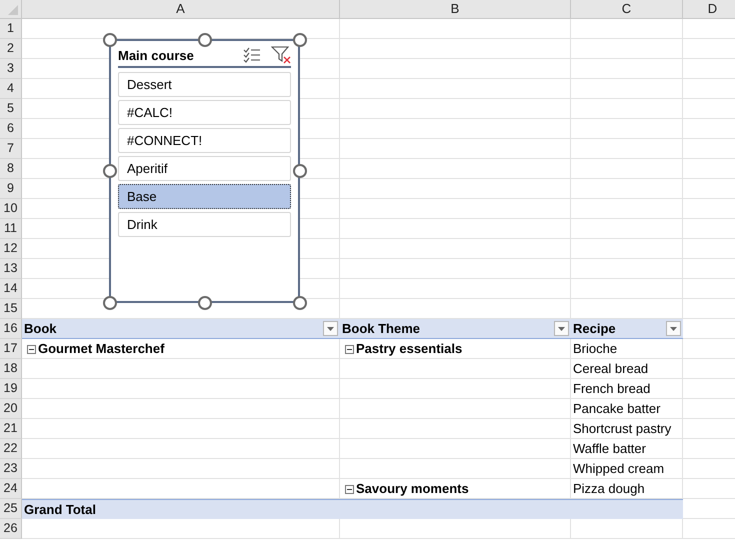 The width and height of the screenshot is (735, 544). What do you see at coordinates (11, 349) in the screenshot?
I see `row-heading: 17` at bounding box center [11, 349].